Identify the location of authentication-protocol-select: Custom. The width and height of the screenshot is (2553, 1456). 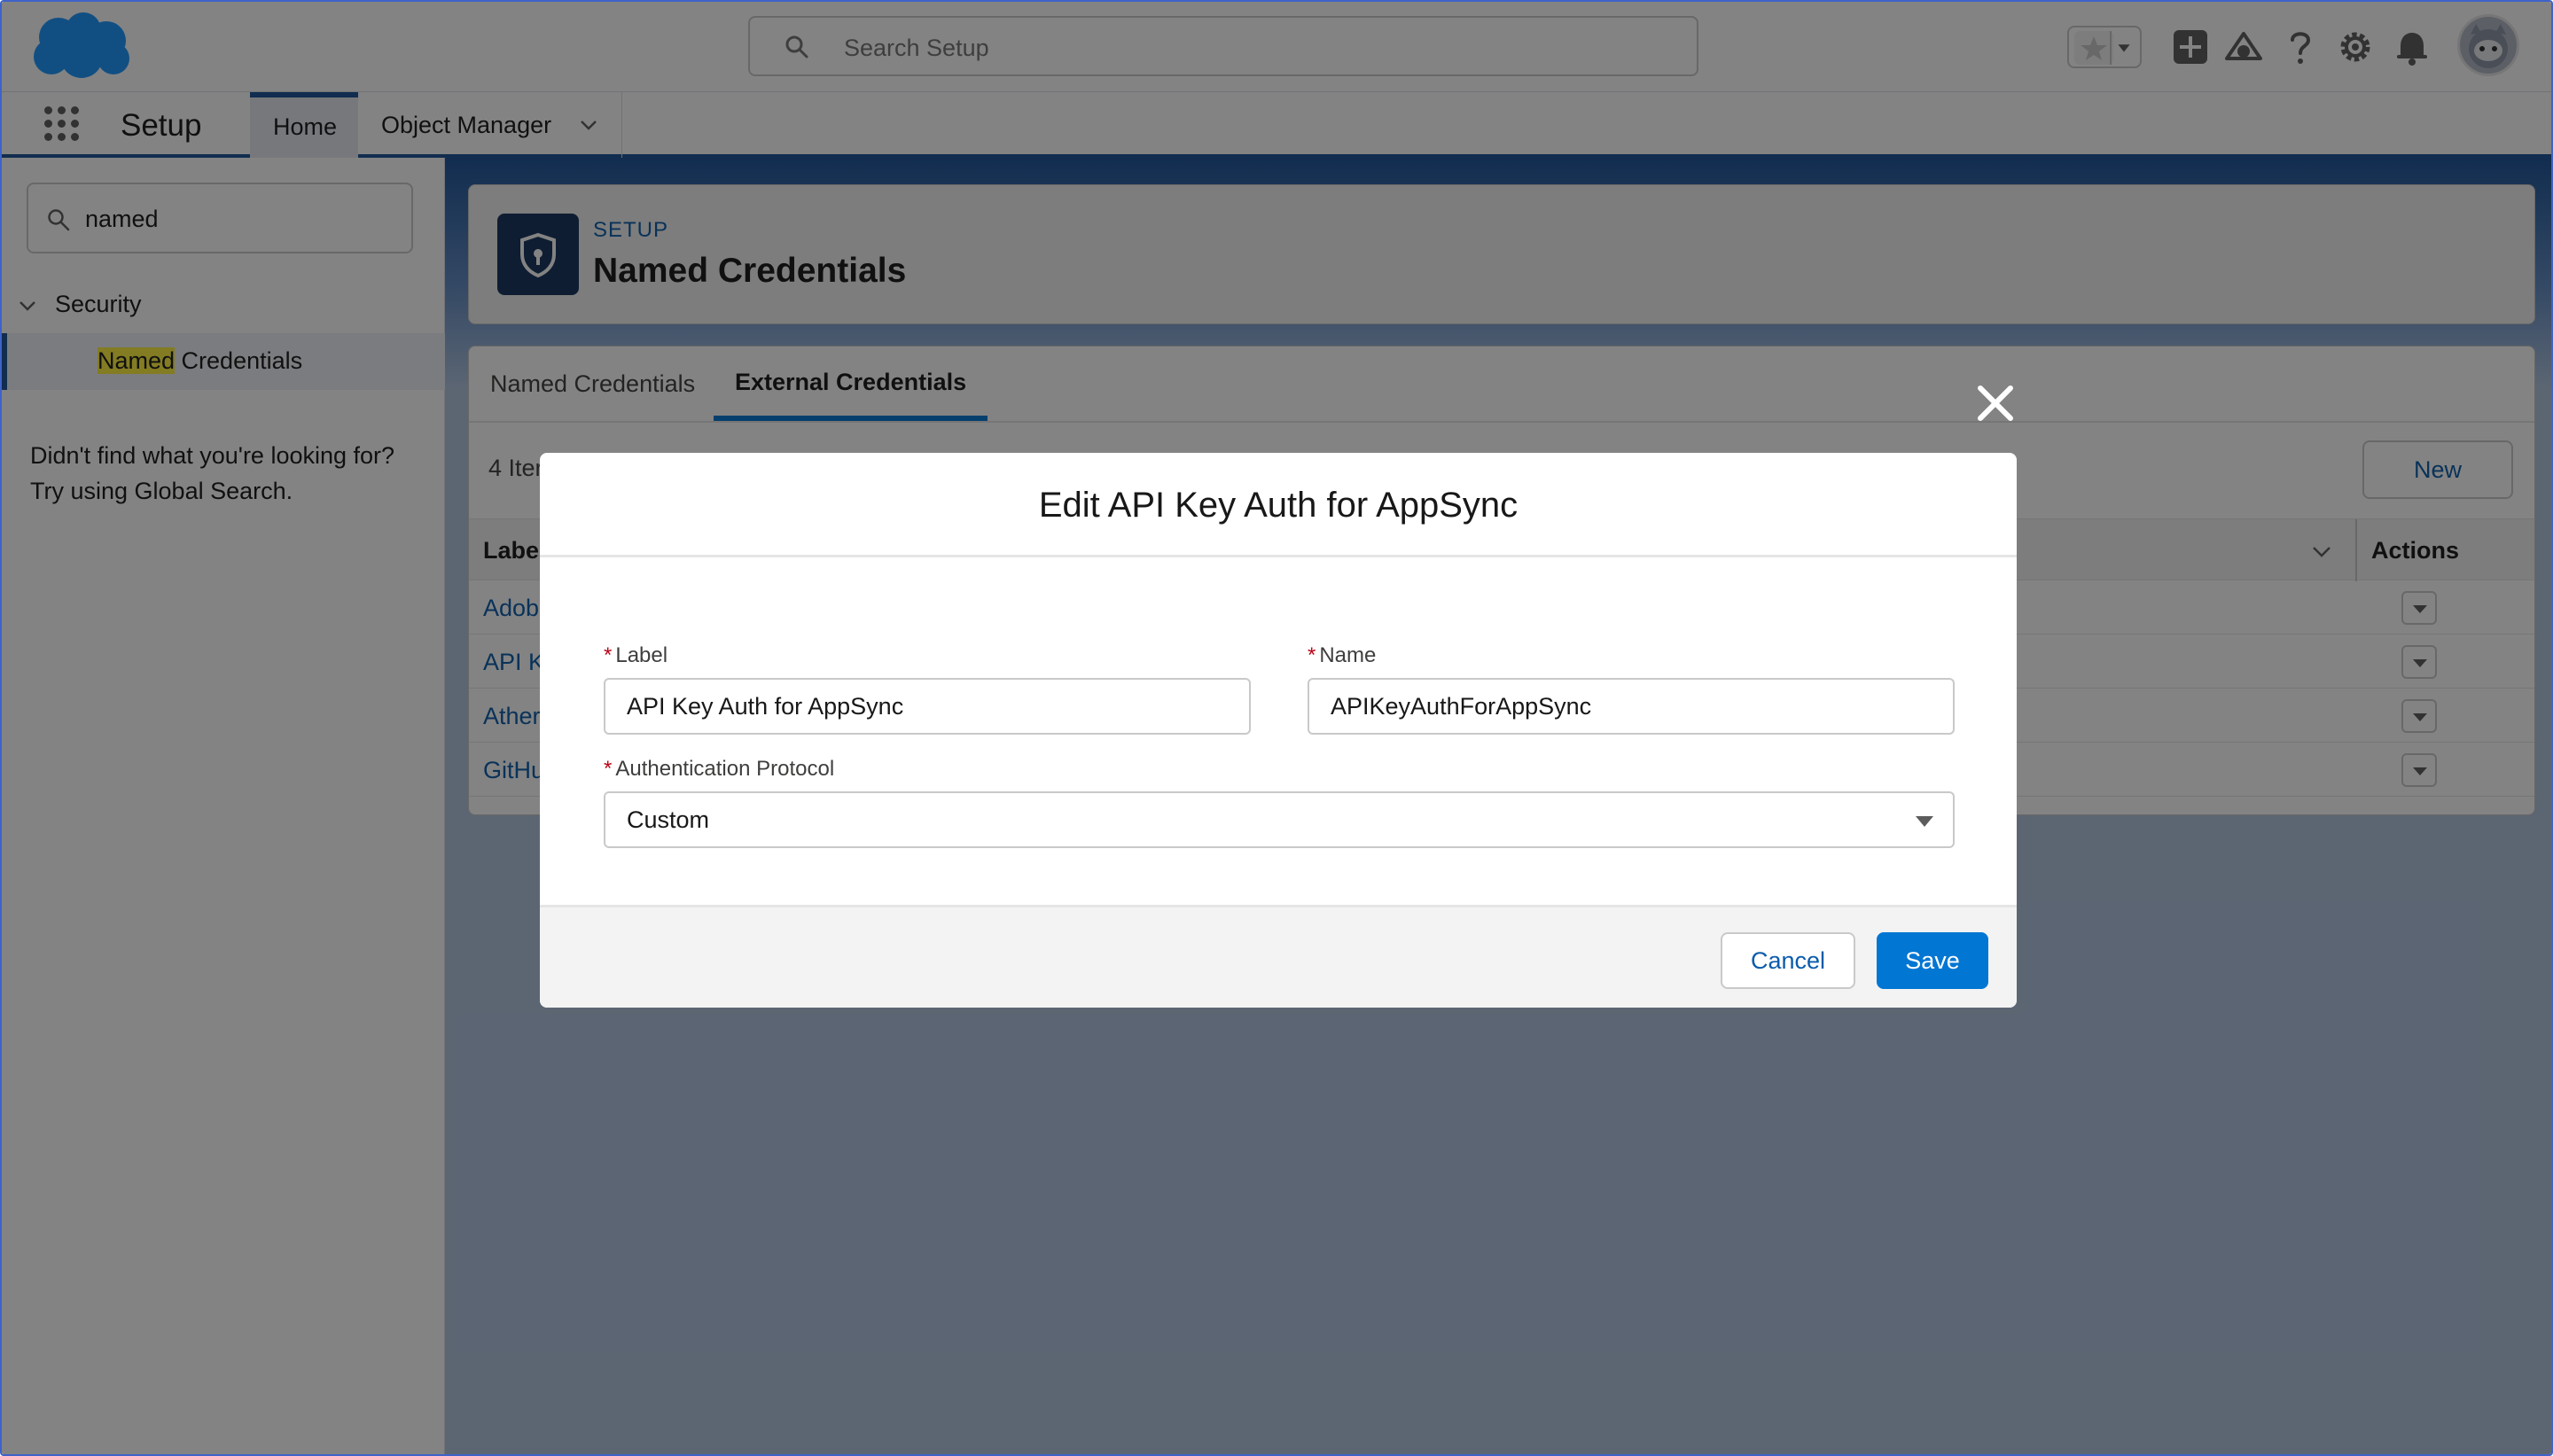
(1279, 819).